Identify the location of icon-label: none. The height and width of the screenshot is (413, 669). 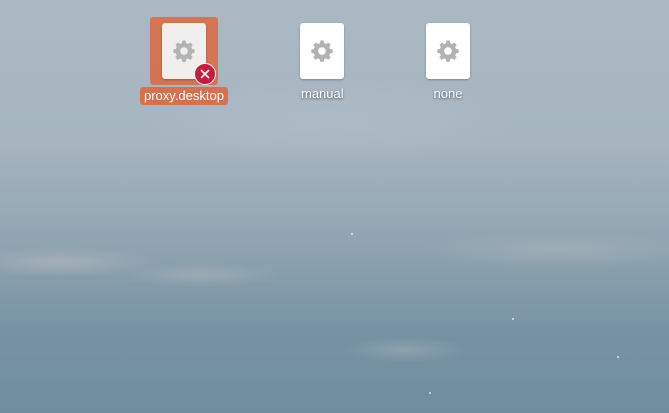
(448, 93).